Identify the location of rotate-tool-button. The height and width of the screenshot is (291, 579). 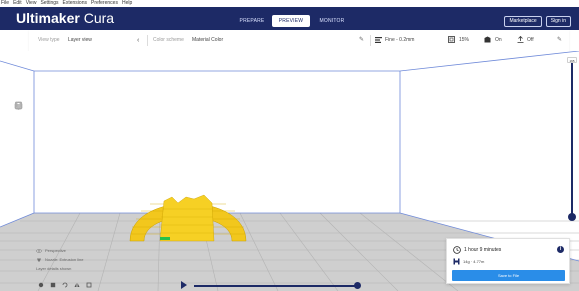
(64, 284).